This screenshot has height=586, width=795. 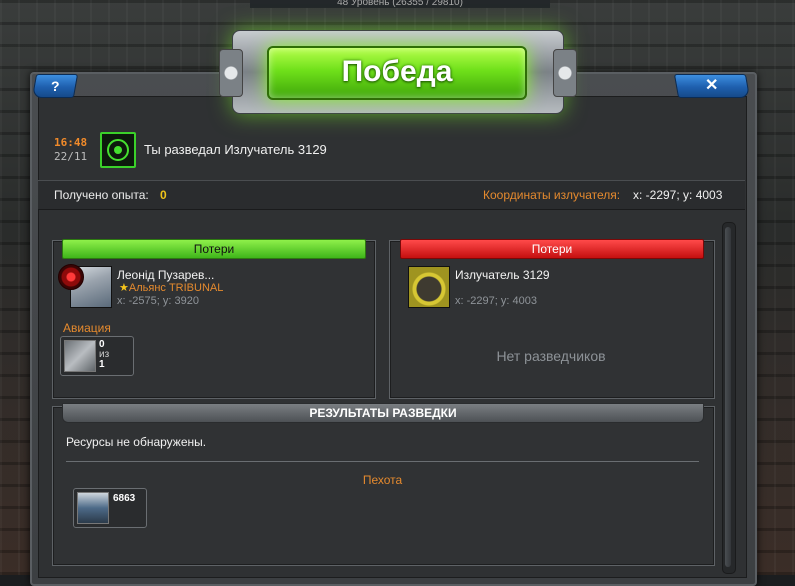 I want to click on help-button: ?, so click(x=55, y=86).